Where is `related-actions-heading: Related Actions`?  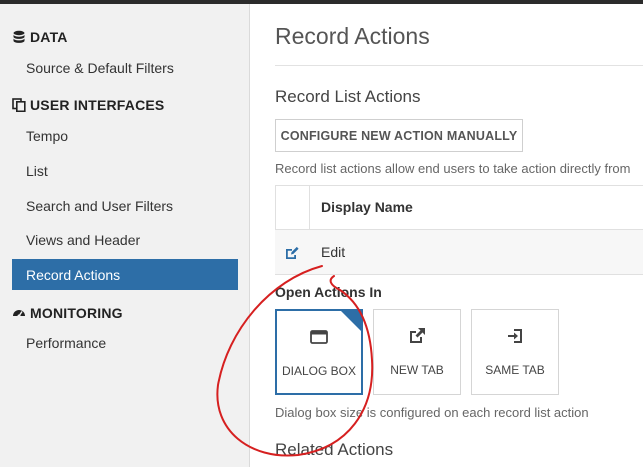 related-actions-heading: Related Actions is located at coordinates (334, 449).